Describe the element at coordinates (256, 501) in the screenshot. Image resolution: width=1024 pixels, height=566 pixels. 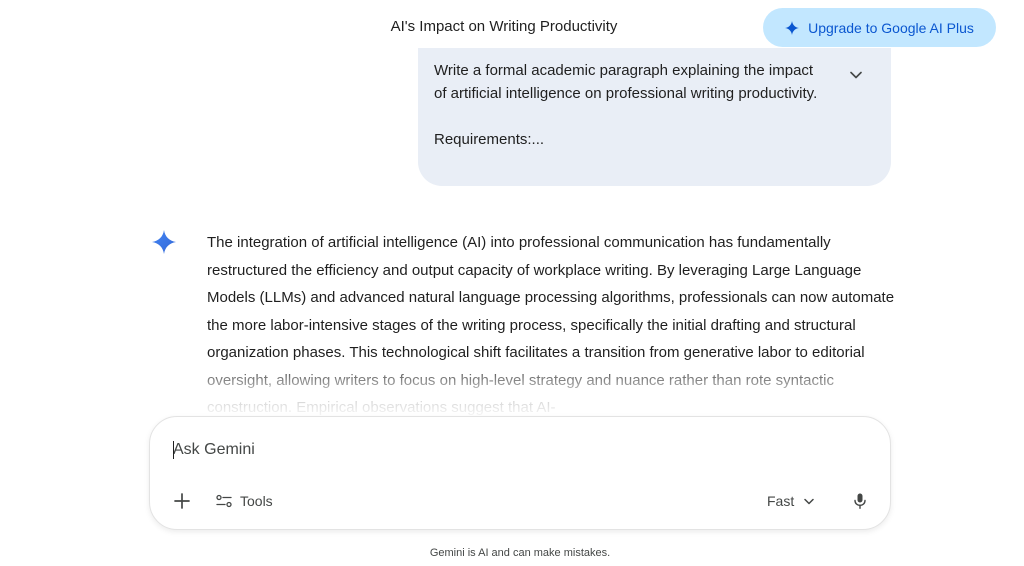
I see `tools-label: Tools` at that location.